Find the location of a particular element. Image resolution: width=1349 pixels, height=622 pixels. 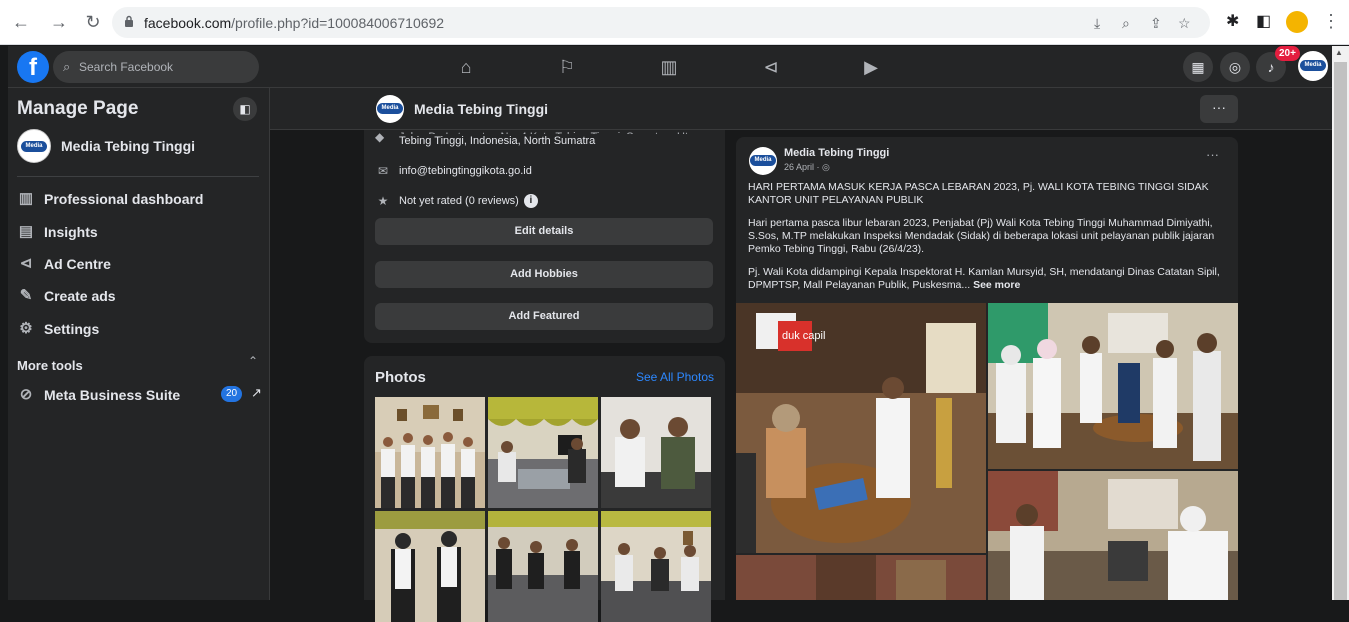

post-author-name: Media Tebing Tinggi is located at coordinates (836, 153).